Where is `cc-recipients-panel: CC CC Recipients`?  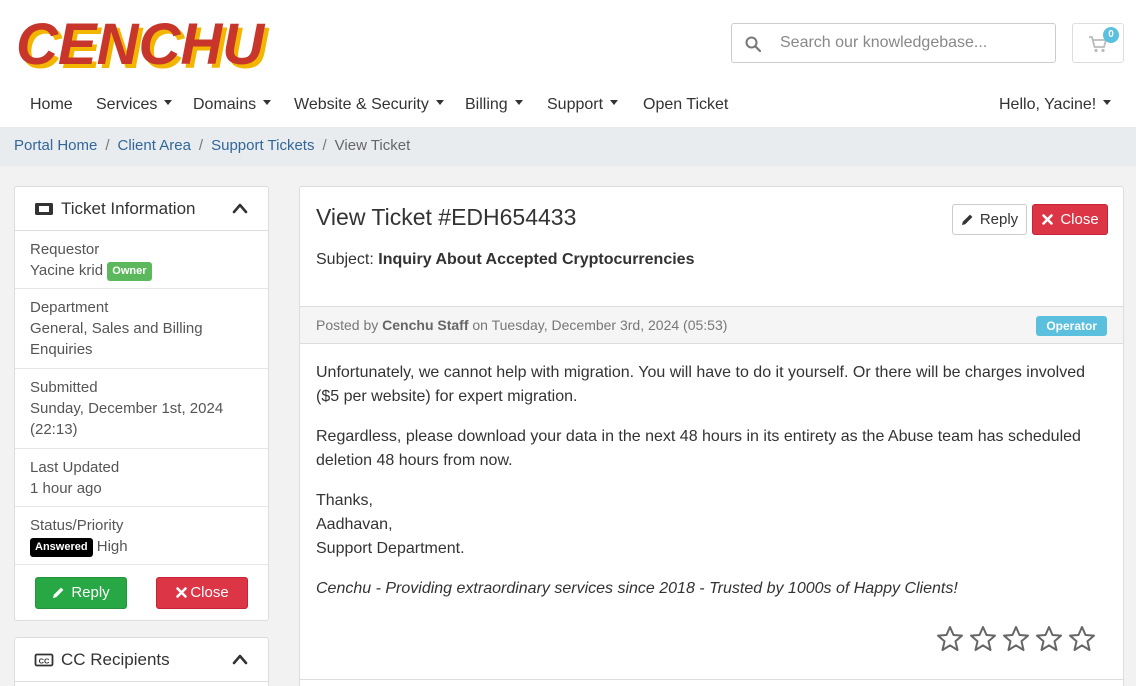
cc-recipients-panel: CC CC Recipients is located at coordinates (141, 661).